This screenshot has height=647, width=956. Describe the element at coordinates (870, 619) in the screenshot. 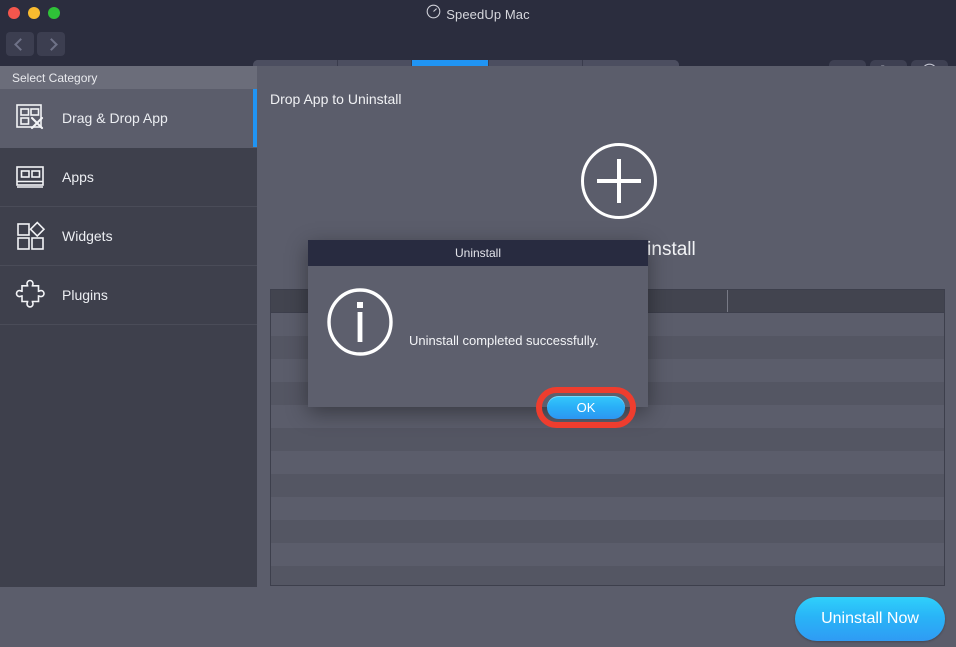

I see `uninstall-now-button: Uninstall Now` at that location.